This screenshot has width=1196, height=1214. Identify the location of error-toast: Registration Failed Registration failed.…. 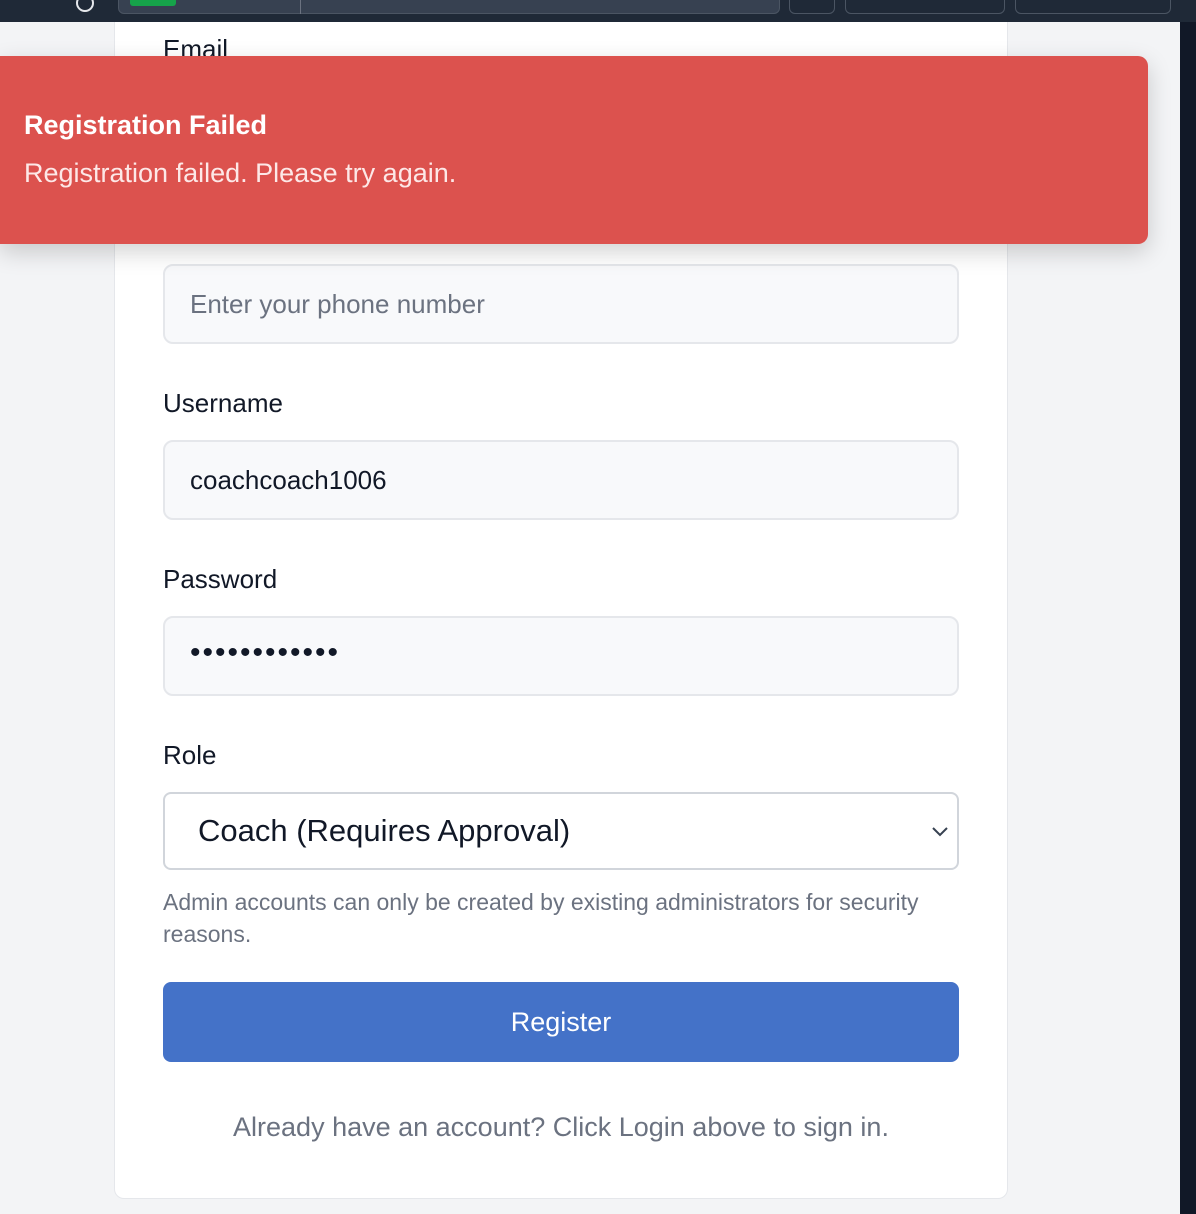
(574, 150).